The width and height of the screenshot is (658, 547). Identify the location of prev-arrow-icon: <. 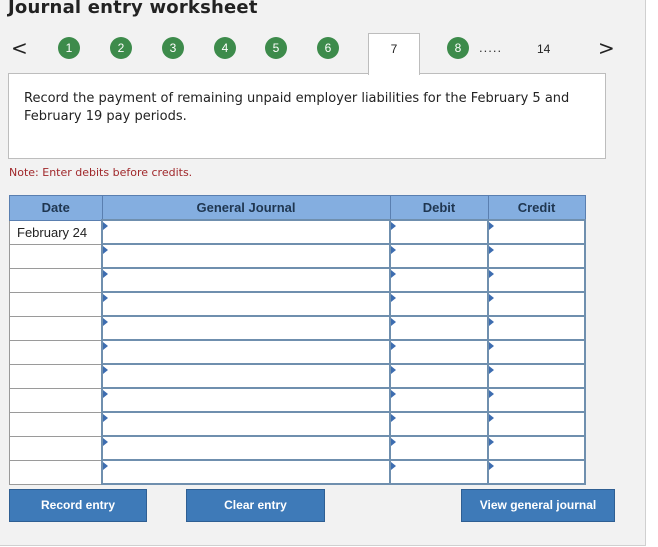
(19, 48).